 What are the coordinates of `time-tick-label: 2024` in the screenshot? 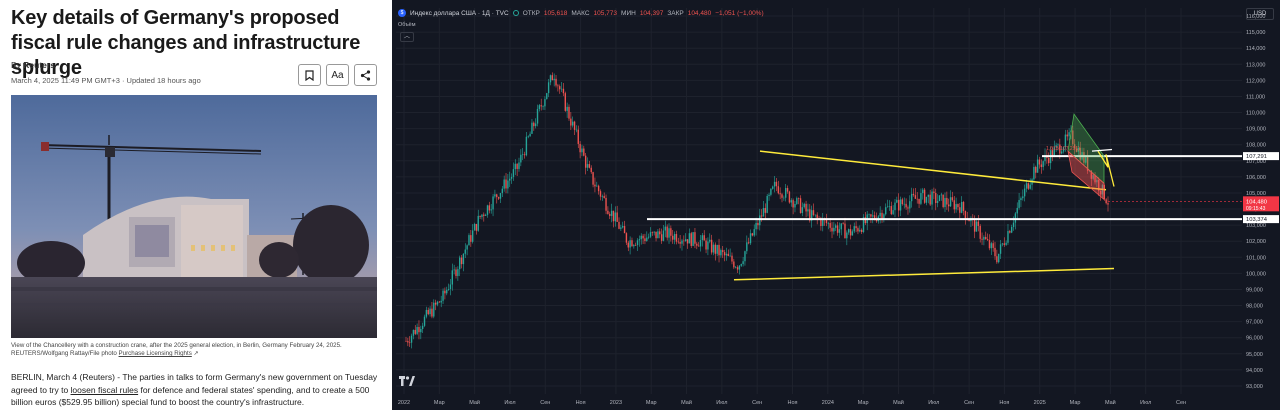 It's located at (828, 403).